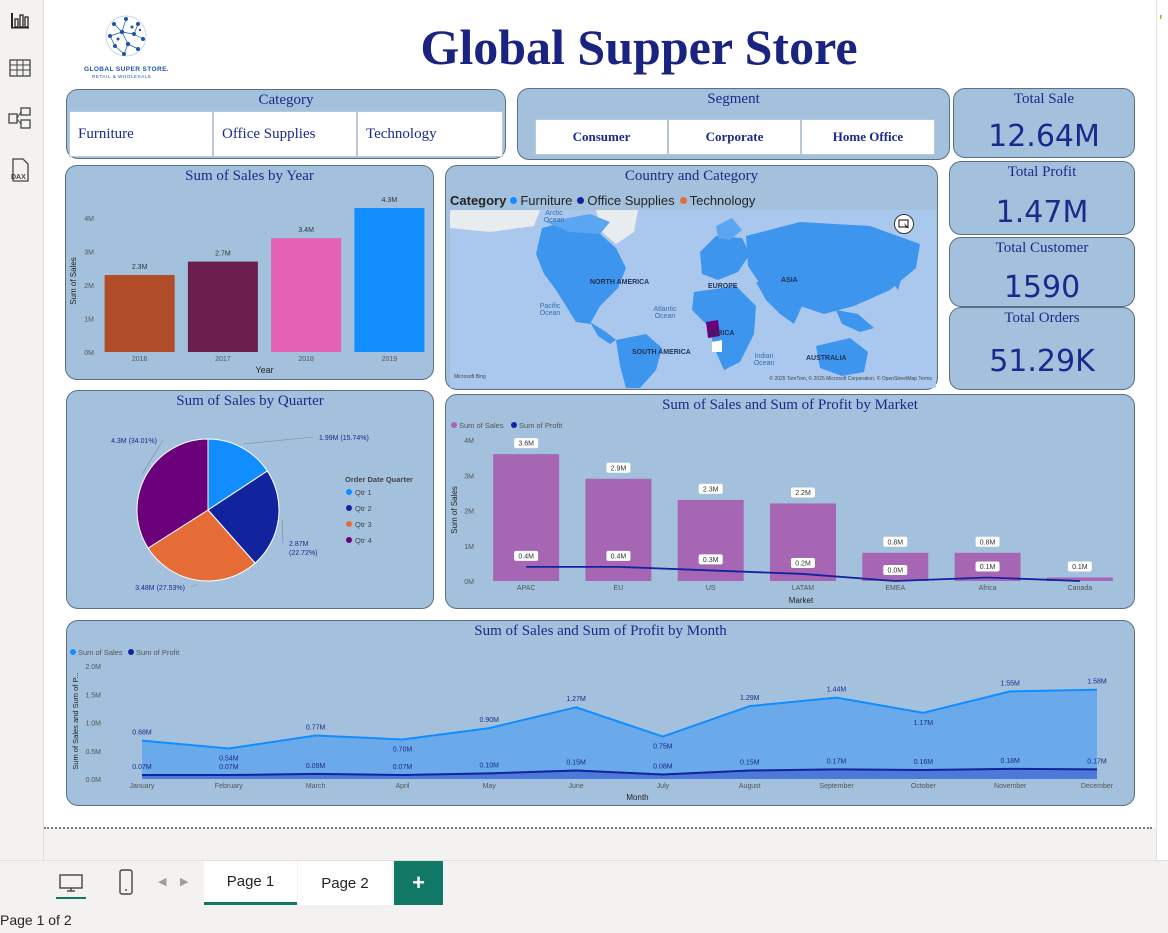  What do you see at coordinates (619, 734) in the screenshot?
I see `sales-area` at bounding box center [619, 734].